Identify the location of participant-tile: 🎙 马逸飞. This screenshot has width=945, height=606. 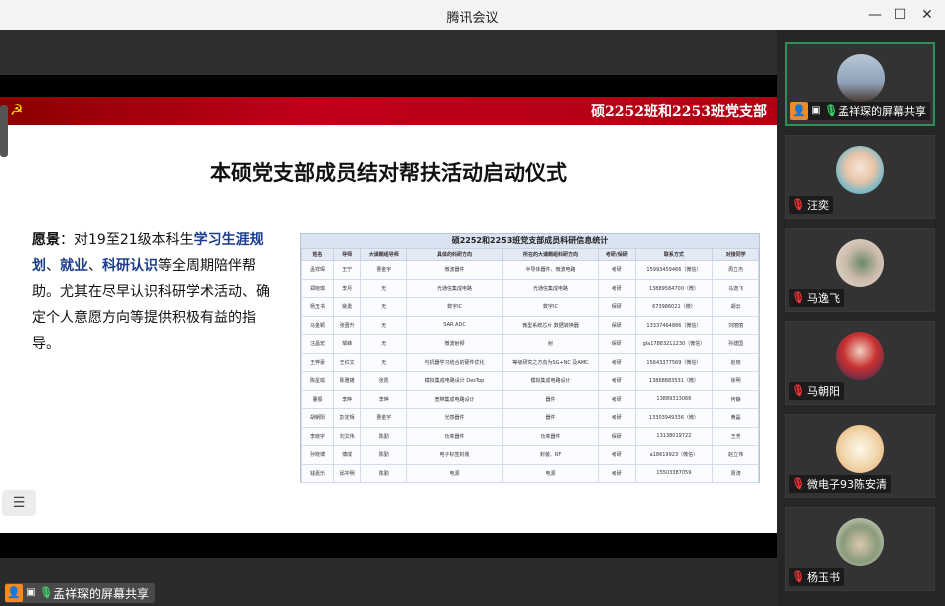
(860, 270).